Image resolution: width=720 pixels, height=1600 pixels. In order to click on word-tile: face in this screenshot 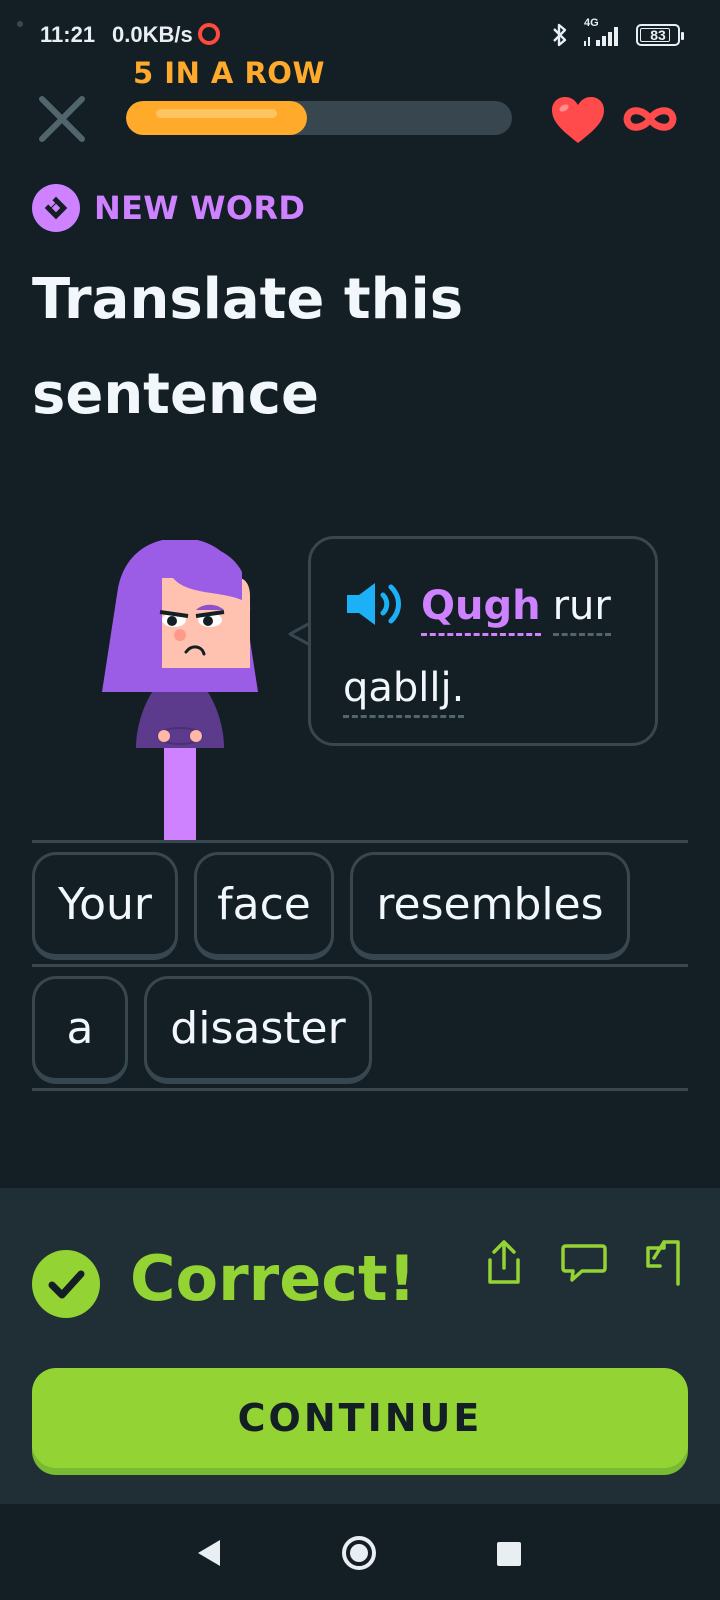, I will do `click(264, 906)`.